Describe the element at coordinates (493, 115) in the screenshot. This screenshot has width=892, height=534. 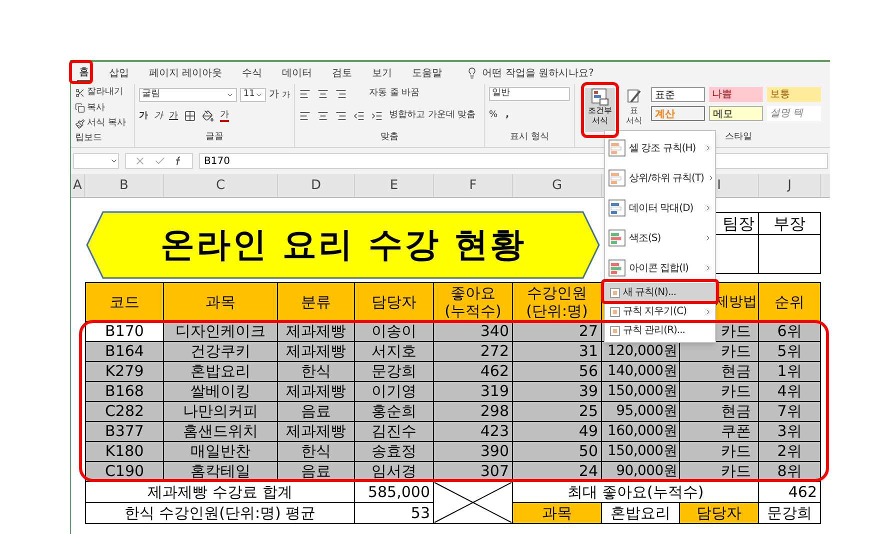
I see `percent-button: %` at that location.